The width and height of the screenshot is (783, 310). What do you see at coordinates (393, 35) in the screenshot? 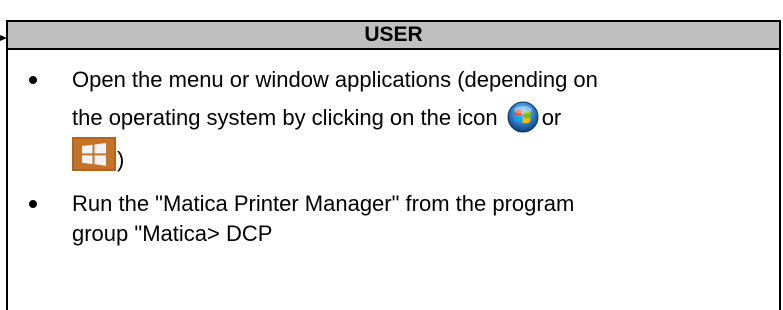
I see `panel-title: USER` at bounding box center [393, 35].